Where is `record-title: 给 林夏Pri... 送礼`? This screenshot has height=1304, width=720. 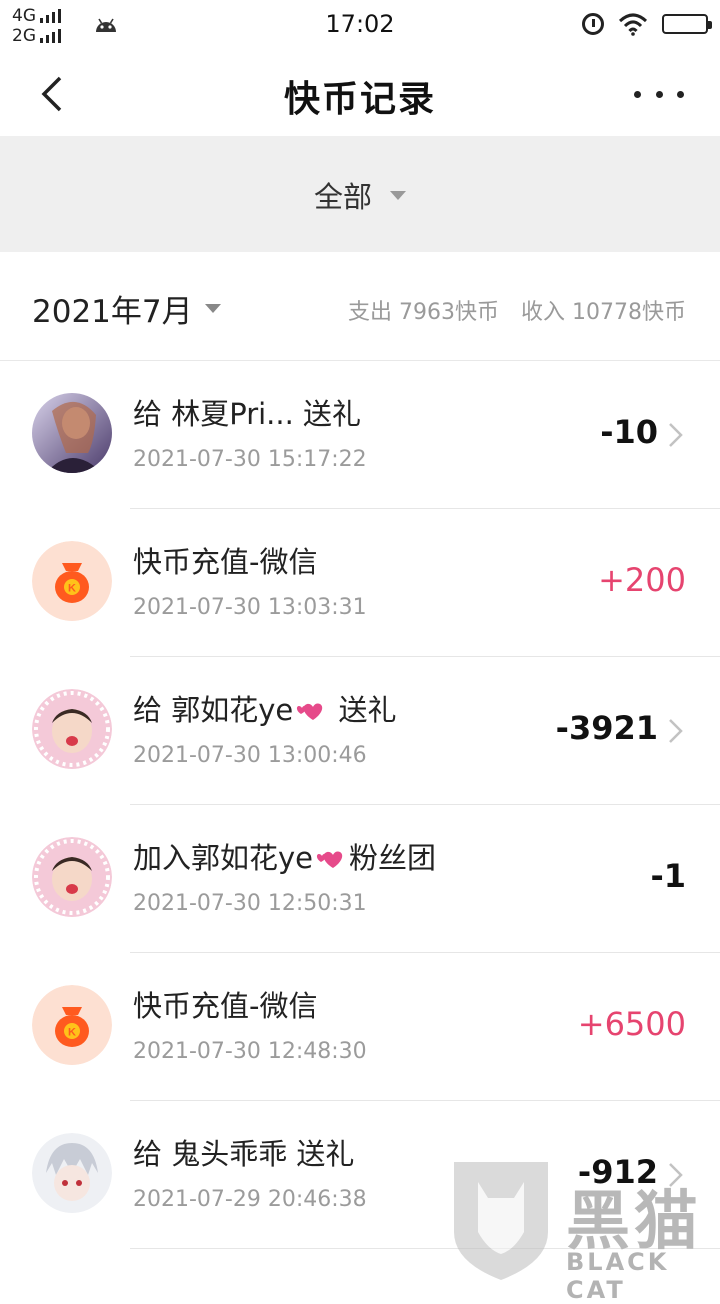 record-title: 给 林夏Pri... 送礼 is located at coordinates (247, 414).